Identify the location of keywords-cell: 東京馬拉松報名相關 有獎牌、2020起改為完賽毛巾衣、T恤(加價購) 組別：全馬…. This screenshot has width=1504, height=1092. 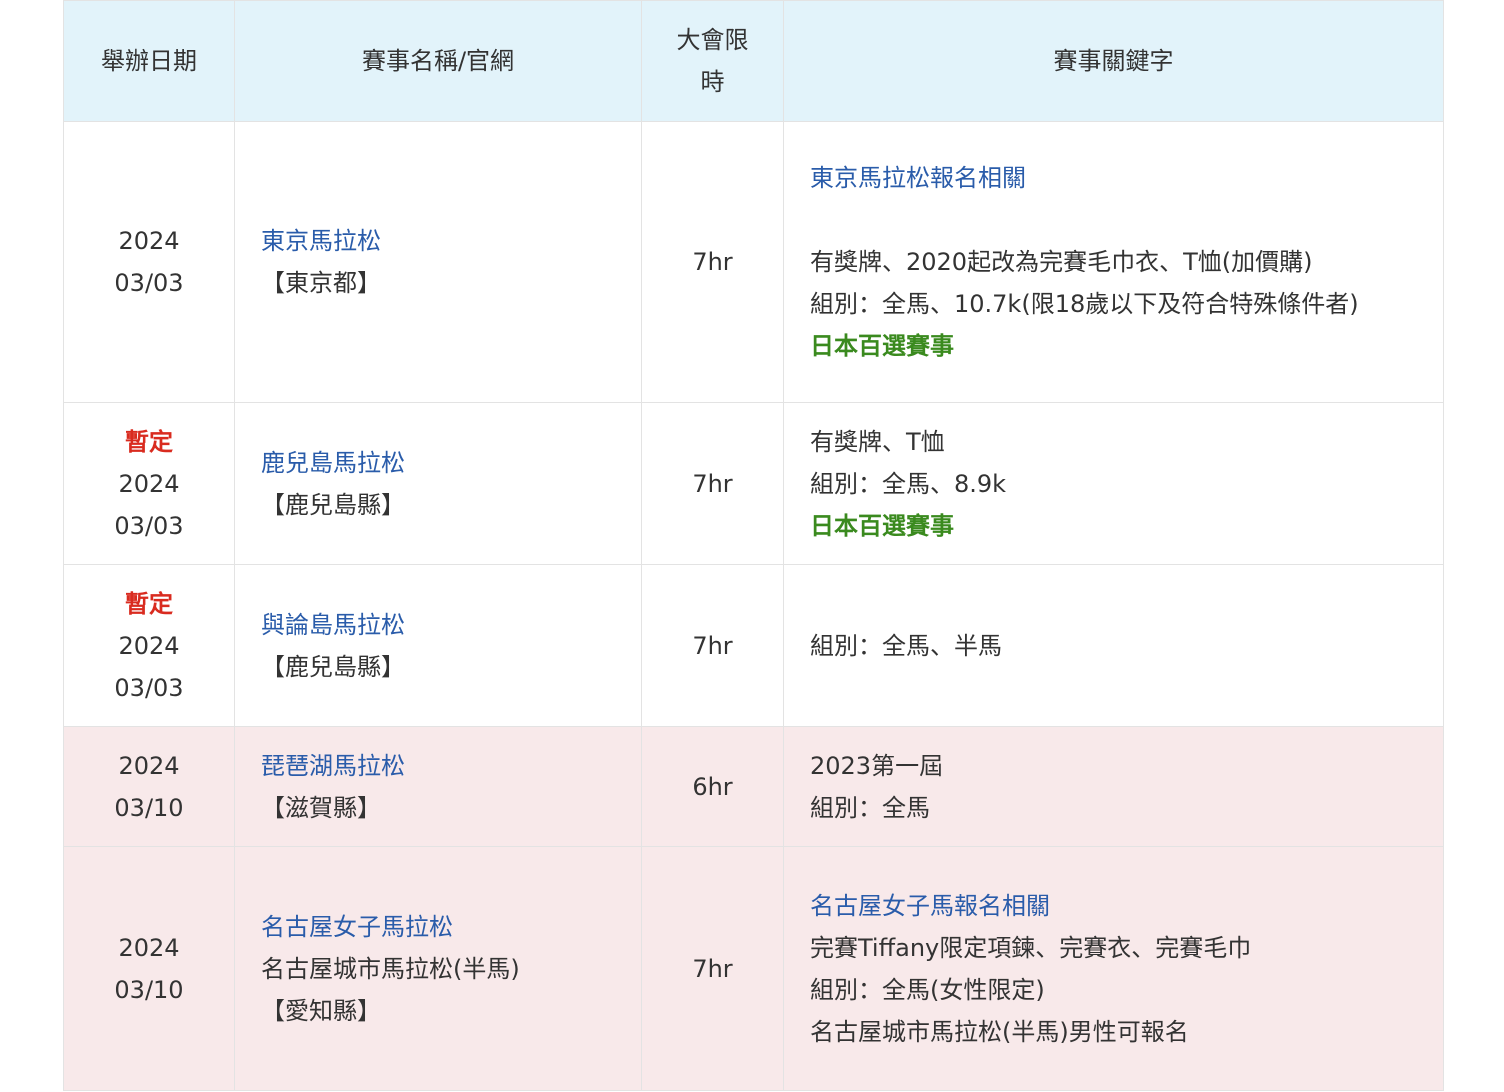
(1113, 262).